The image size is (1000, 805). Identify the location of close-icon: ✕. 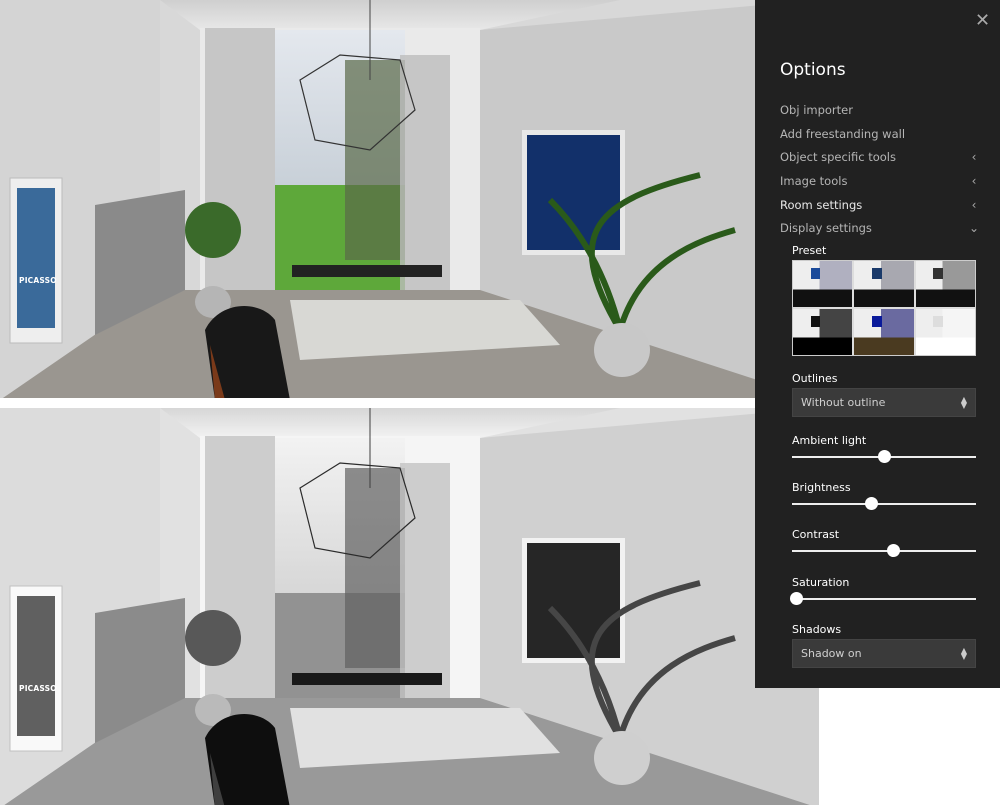
(984, 21).